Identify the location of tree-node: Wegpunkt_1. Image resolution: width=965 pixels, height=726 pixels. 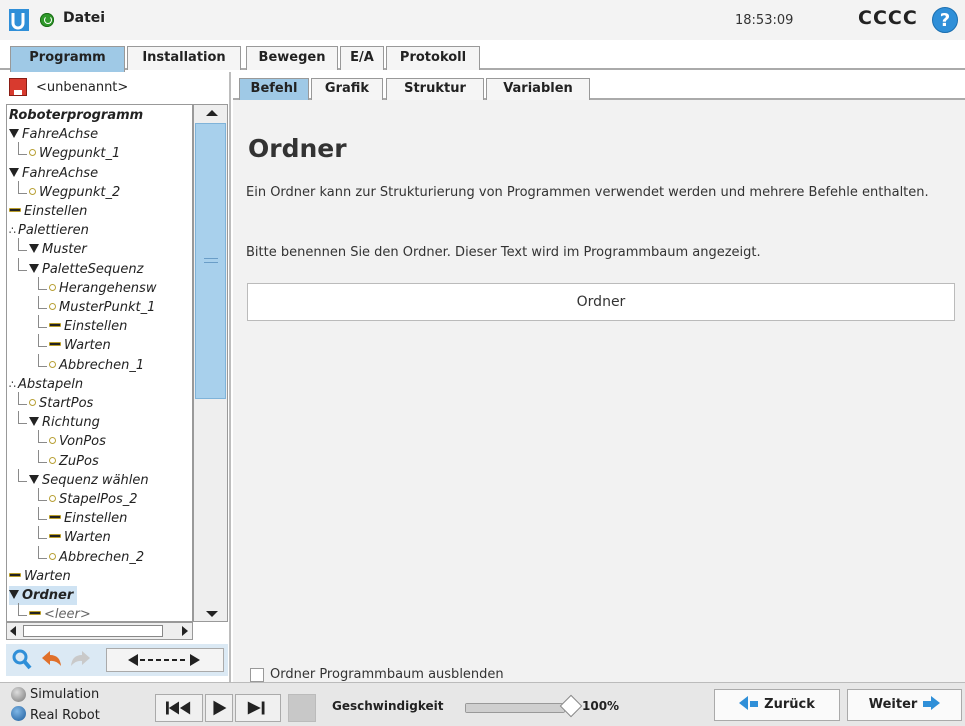
(74, 153).